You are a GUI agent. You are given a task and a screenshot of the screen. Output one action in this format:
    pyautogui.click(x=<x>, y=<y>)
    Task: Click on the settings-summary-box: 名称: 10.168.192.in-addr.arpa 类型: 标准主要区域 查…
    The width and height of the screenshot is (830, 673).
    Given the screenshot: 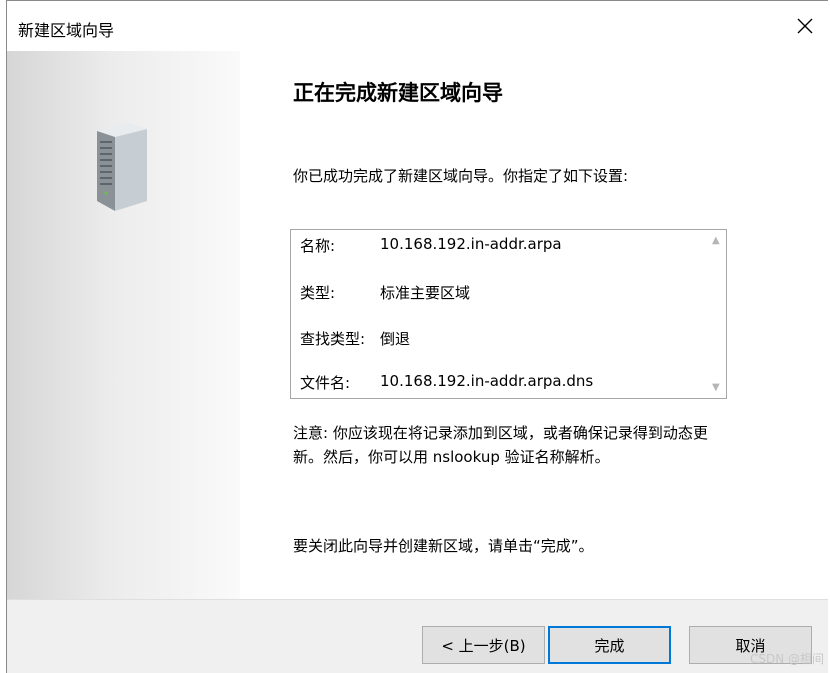 What is the action you would take?
    pyautogui.click(x=508, y=314)
    